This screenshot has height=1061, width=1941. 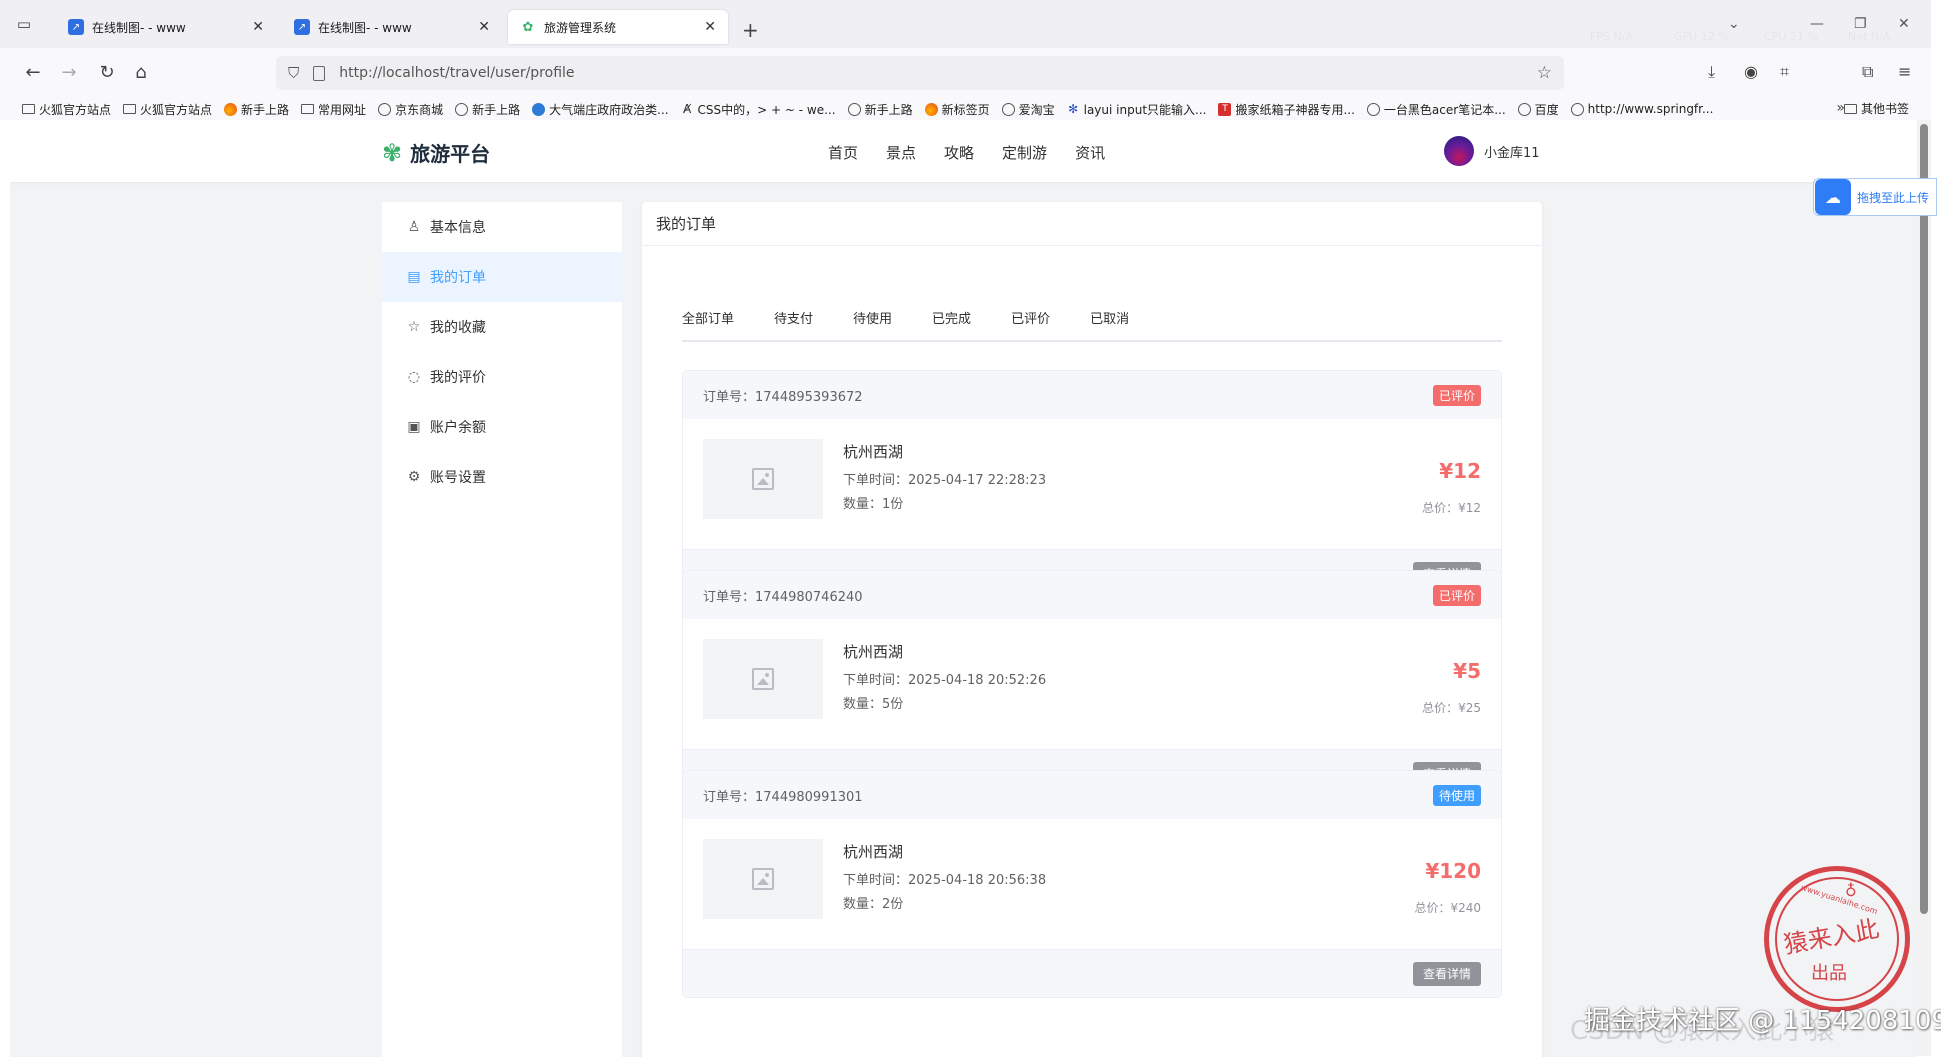 I want to click on view-details-button: 查看详情, so click(x=1446, y=974).